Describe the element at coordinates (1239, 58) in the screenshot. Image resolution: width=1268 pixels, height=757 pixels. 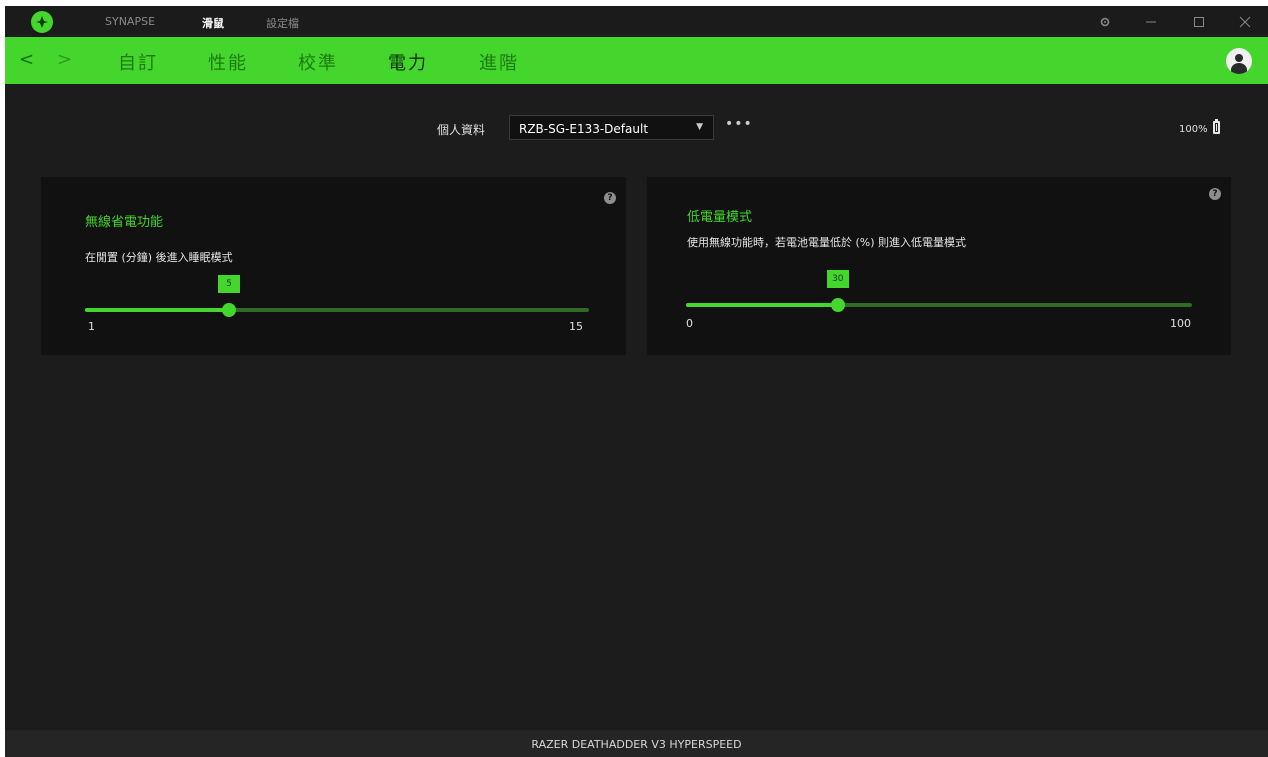
I see `avatar-head` at that location.